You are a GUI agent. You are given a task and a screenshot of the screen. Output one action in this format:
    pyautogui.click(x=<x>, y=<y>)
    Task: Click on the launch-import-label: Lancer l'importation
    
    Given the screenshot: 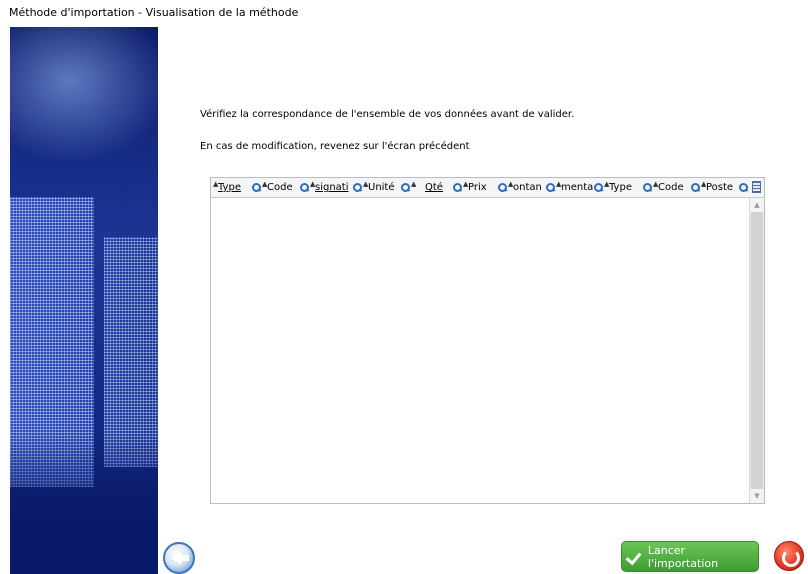 What is the action you would take?
    pyautogui.click(x=683, y=556)
    